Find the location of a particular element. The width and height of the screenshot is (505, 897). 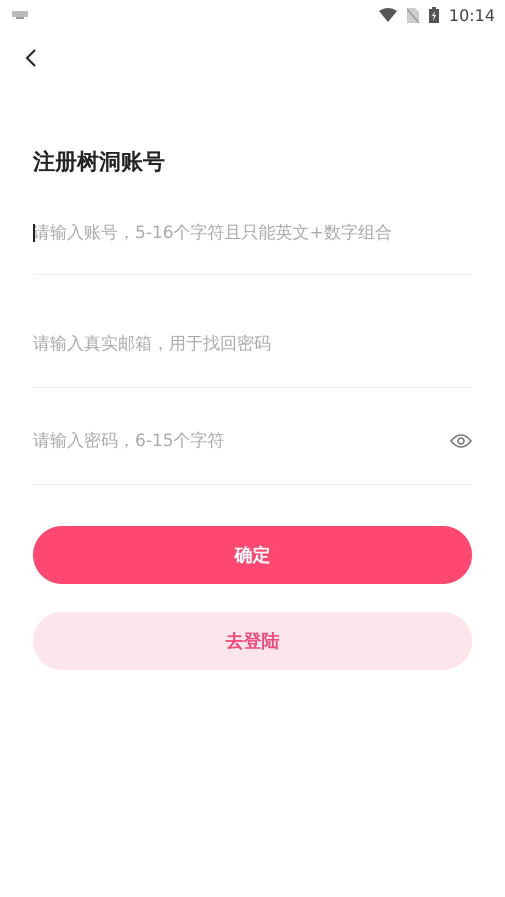

login-button: 去登陆 is located at coordinates (252, 641).